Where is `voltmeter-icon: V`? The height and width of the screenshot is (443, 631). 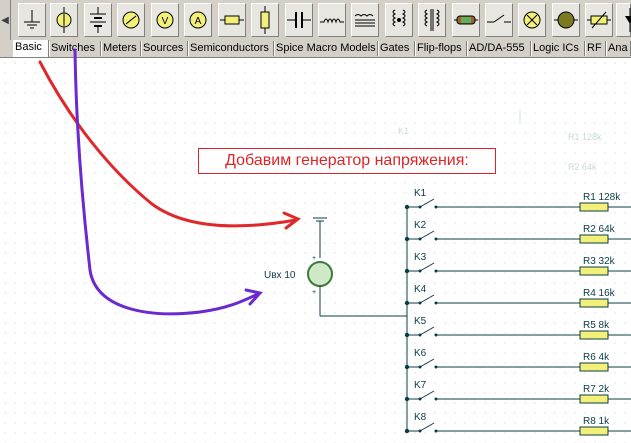
voltmeter-icon: V is located at coordinates (165, 20).